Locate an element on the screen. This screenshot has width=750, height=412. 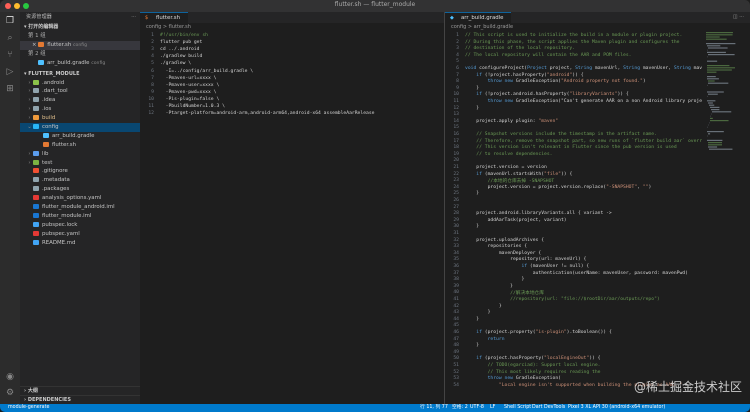
tree-item: .metadata is located at coordinates (80, 180).